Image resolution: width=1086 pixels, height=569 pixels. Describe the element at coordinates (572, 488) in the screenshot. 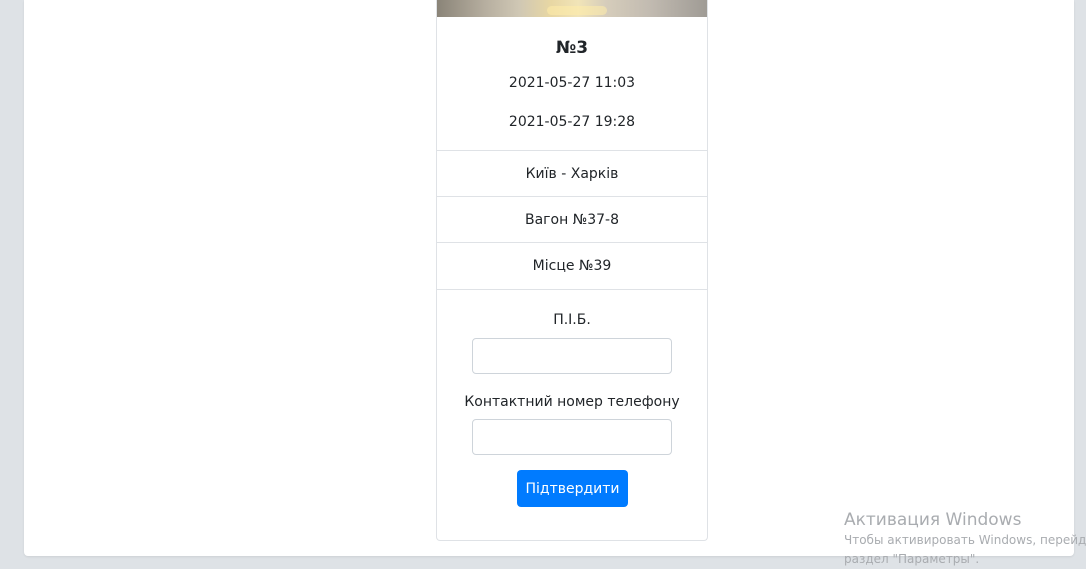

I see `confirm-button: Підтвердити` at that location.